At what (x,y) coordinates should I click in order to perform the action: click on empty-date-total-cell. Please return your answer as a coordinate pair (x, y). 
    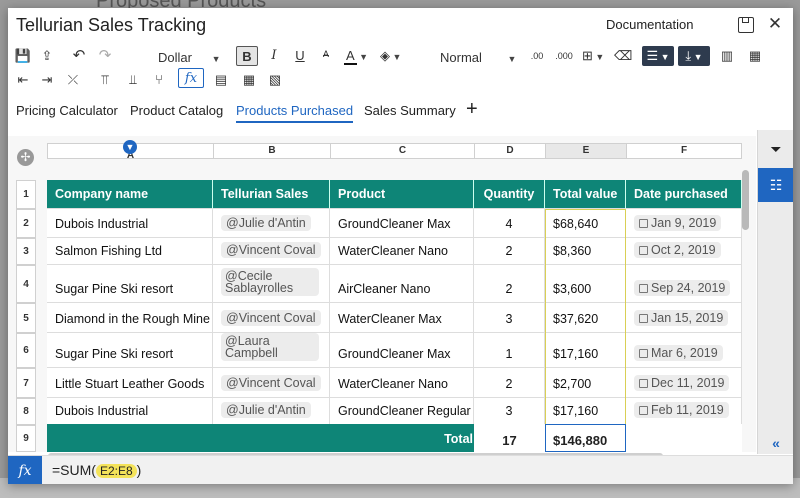
    Looking at the image, I should click on (684, 438).